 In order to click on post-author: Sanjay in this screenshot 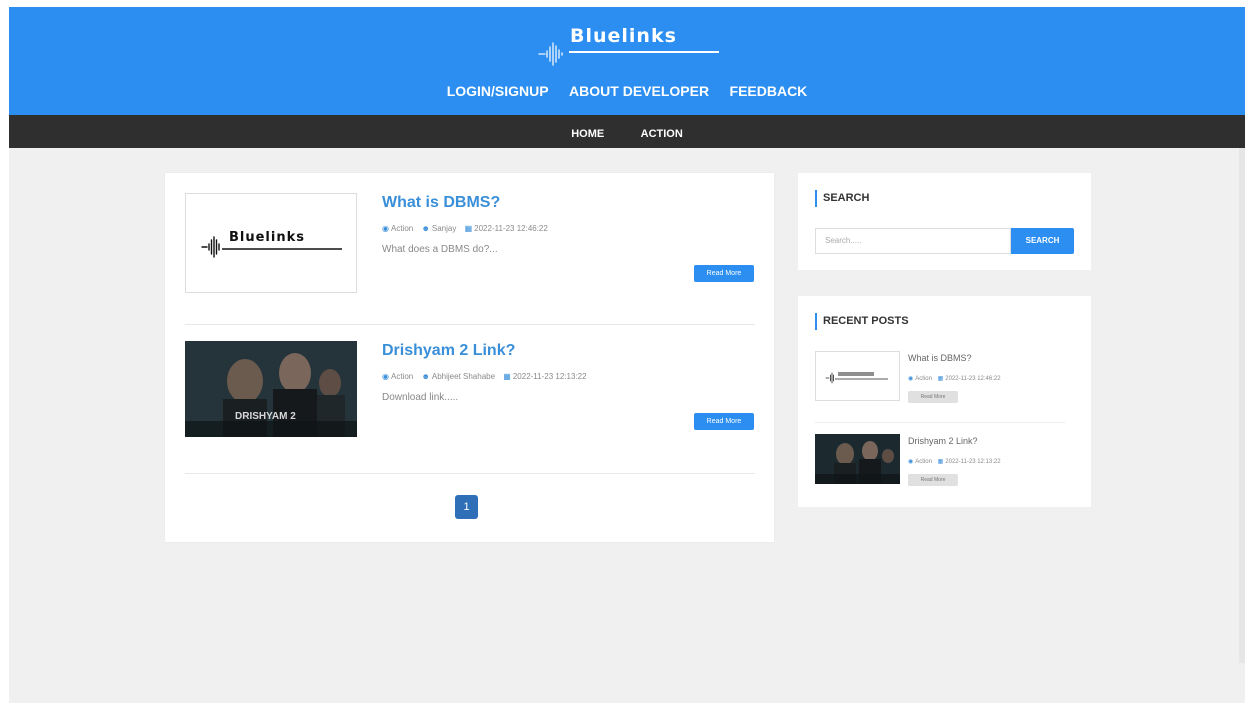, I will do `click(444, 228)`.